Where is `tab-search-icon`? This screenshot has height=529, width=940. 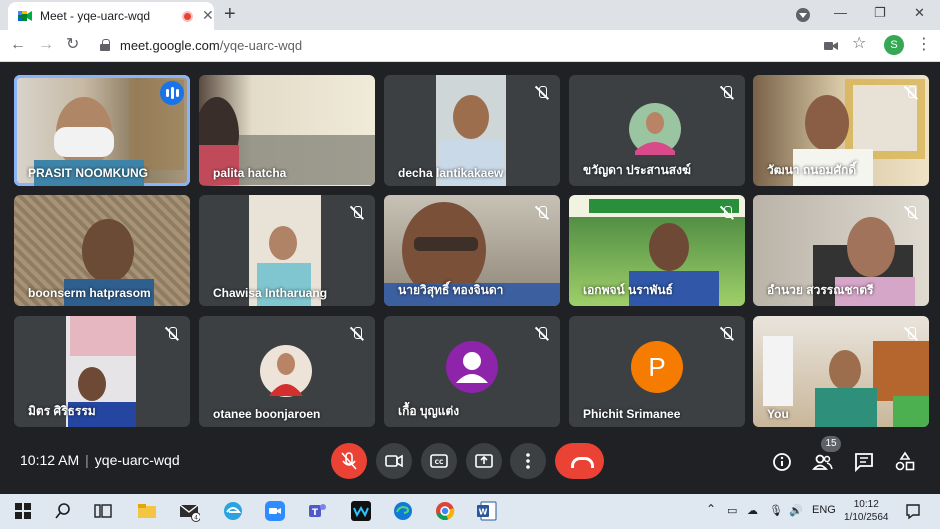
tab-search-icon is located at coordinates (803, 15).